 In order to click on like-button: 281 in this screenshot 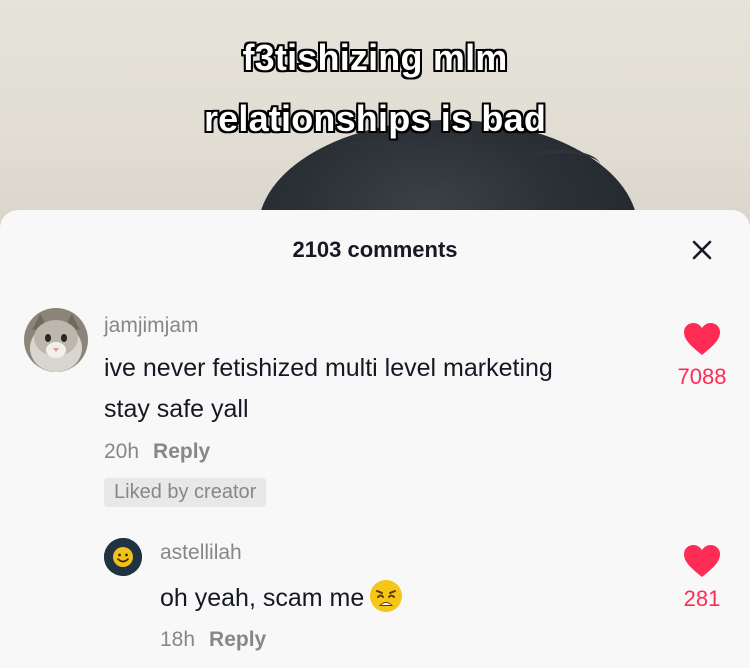, I will do `click(702, 578)`.